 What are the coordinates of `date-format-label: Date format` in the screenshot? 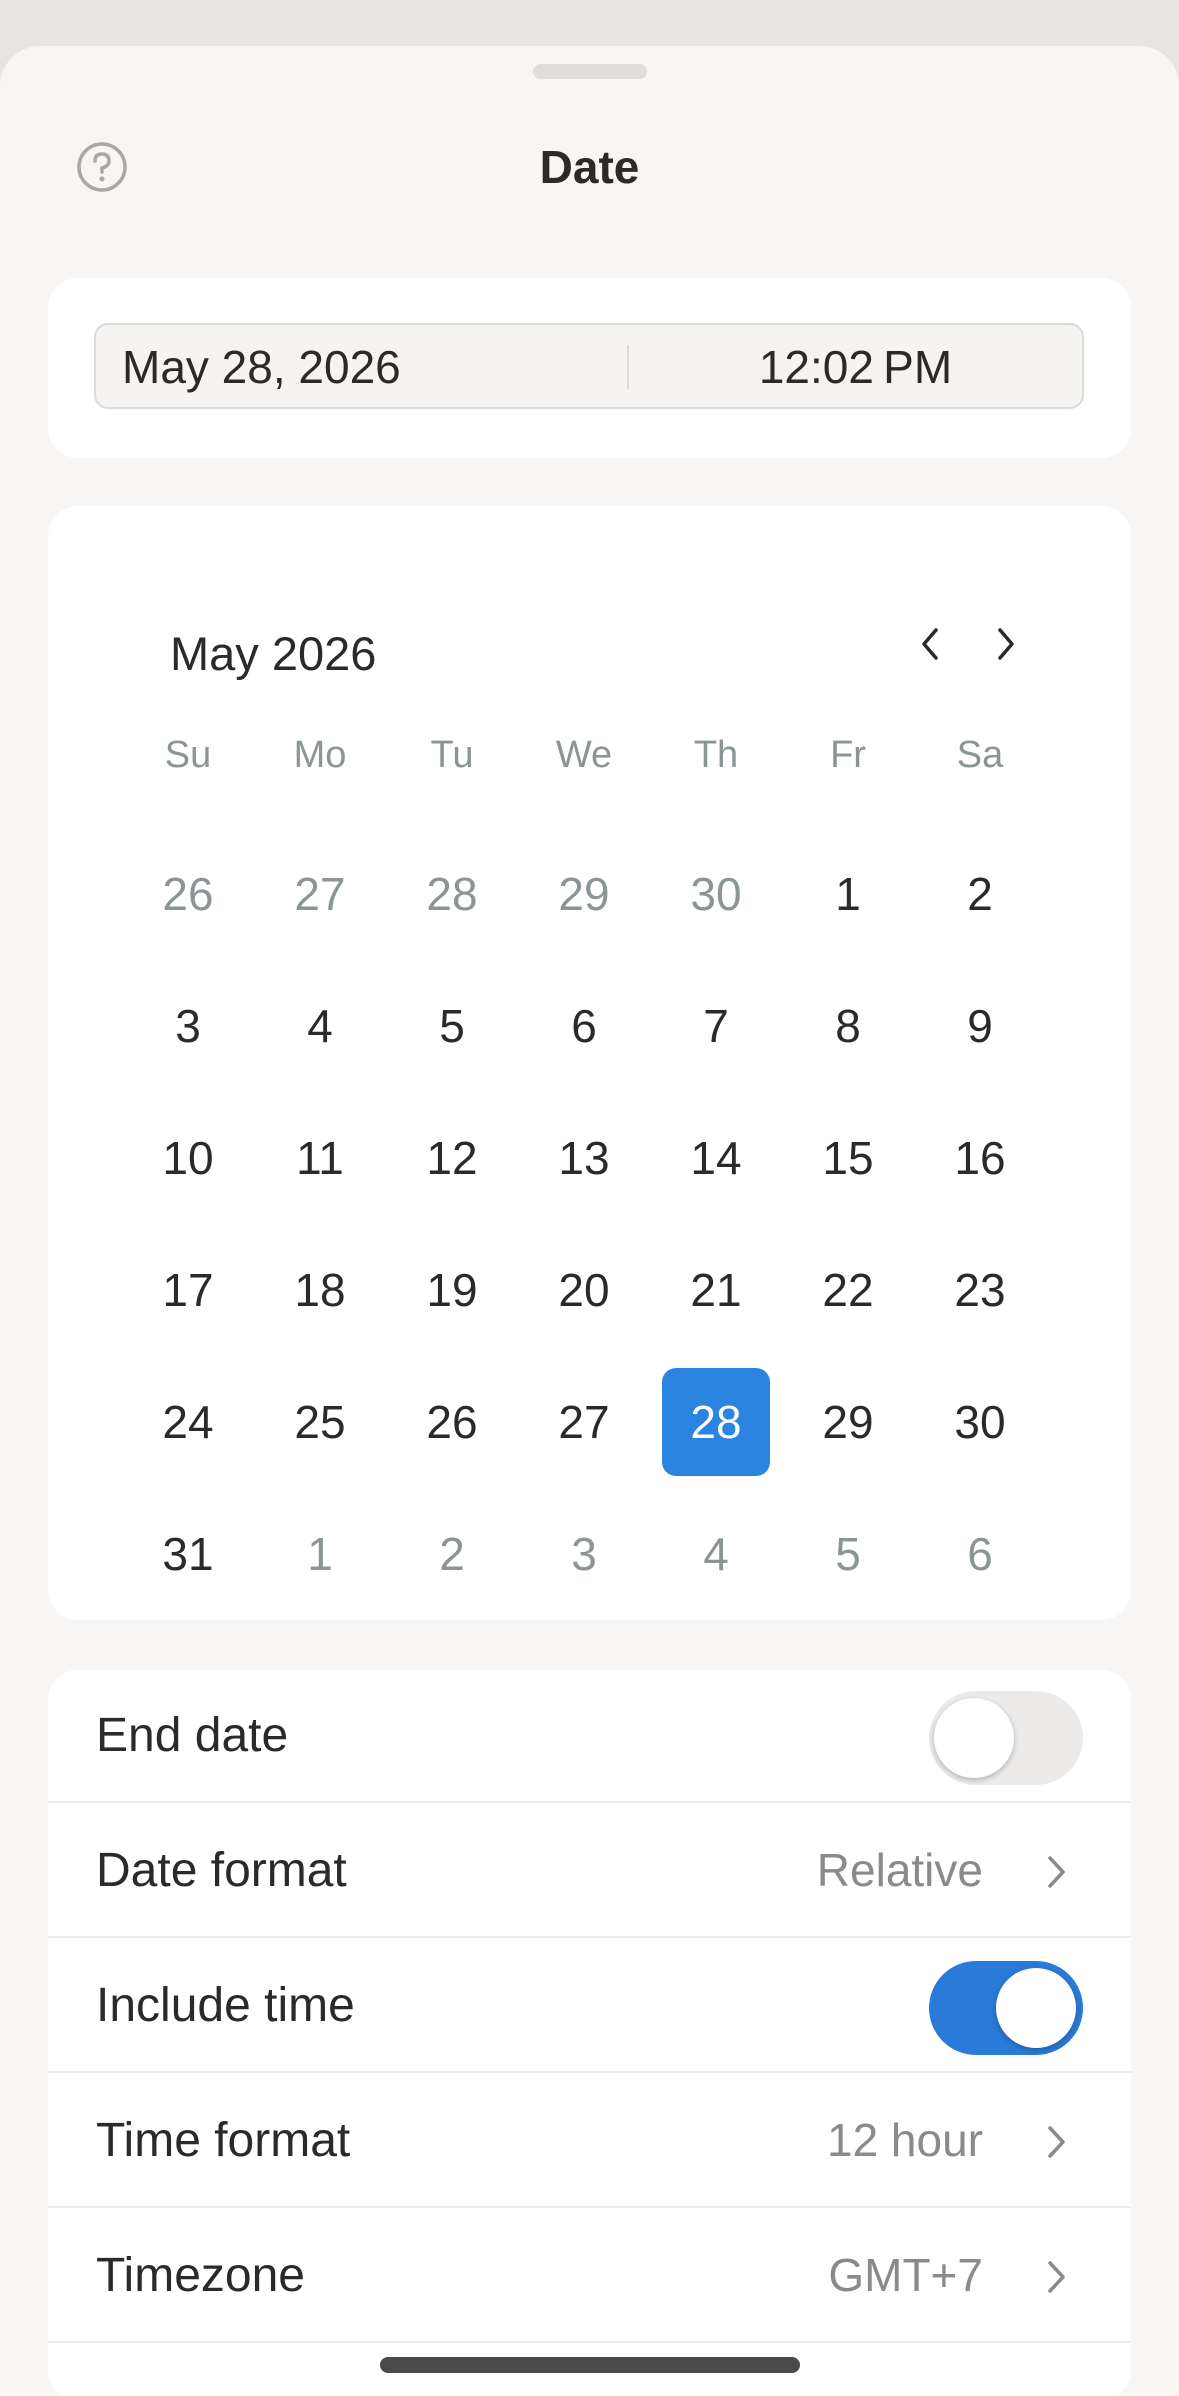 It's located at (221, 1870).